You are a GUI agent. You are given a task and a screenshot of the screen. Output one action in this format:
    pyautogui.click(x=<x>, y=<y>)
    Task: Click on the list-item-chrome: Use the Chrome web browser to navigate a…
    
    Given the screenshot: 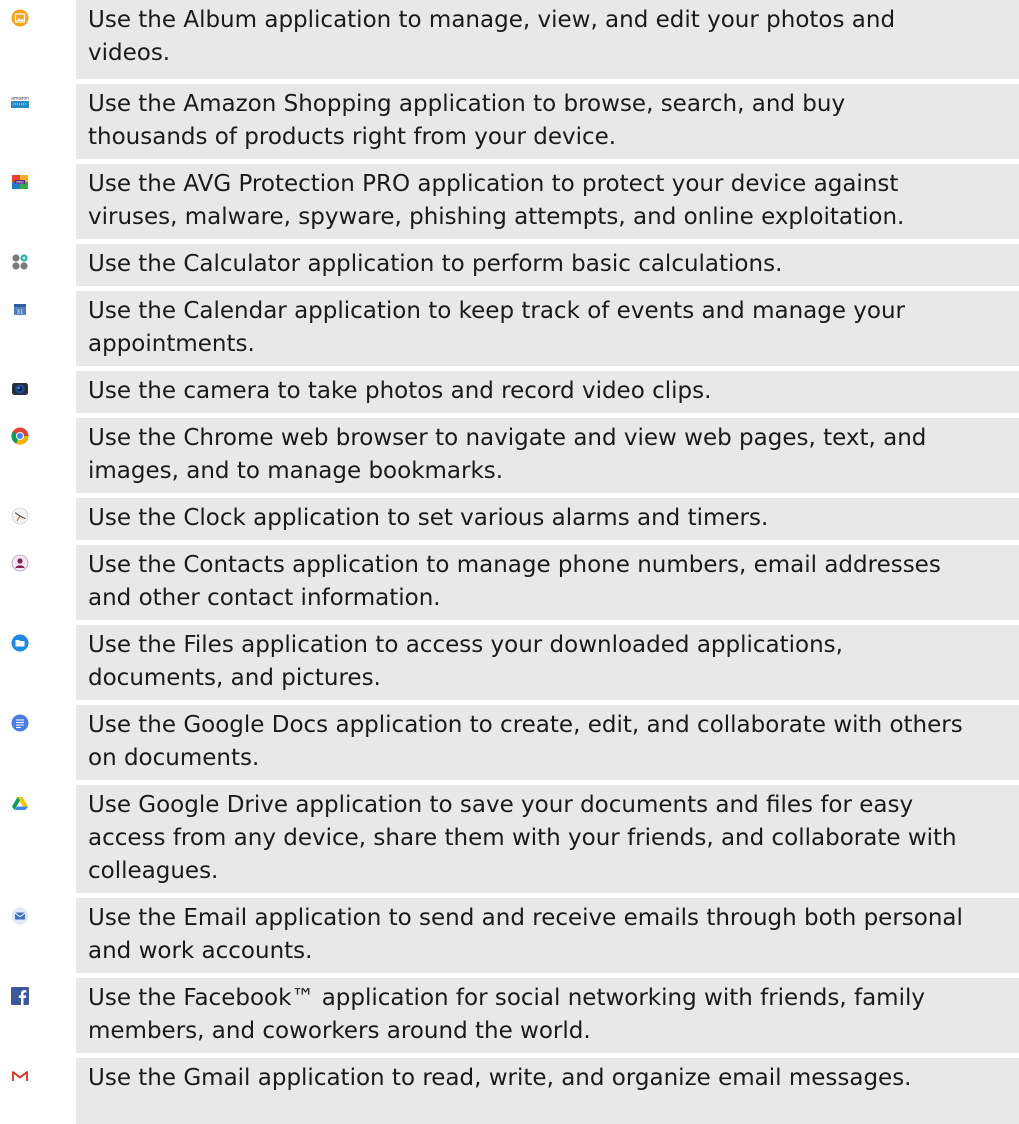 What is the action you would take?
    pyautogui.click(x=509, y=455)
    